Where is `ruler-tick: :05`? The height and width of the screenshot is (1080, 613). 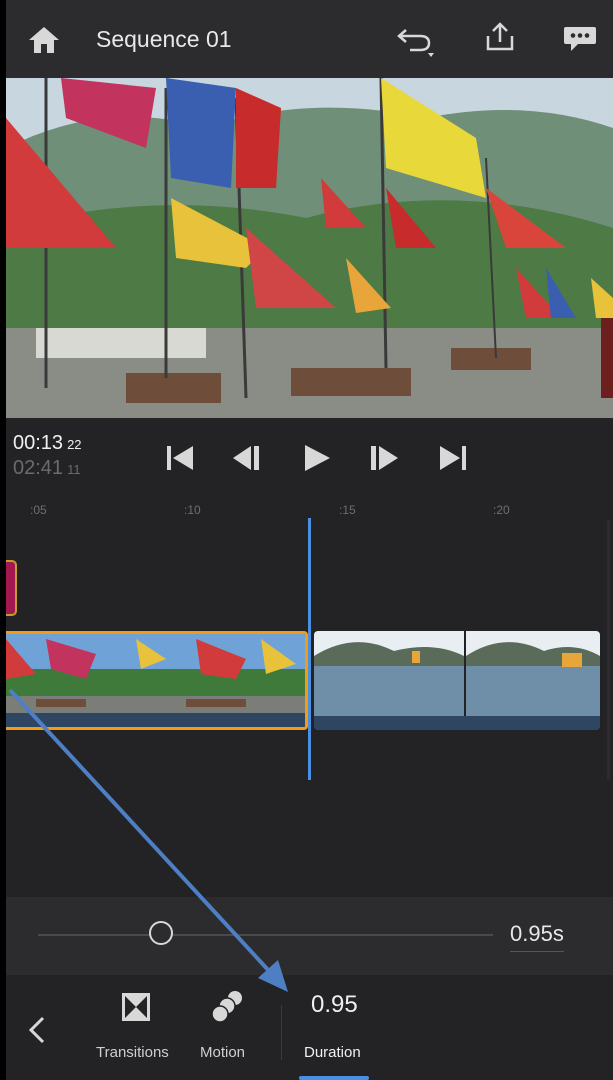 ruler-tick: :05 is located at coordinates (38, 510).